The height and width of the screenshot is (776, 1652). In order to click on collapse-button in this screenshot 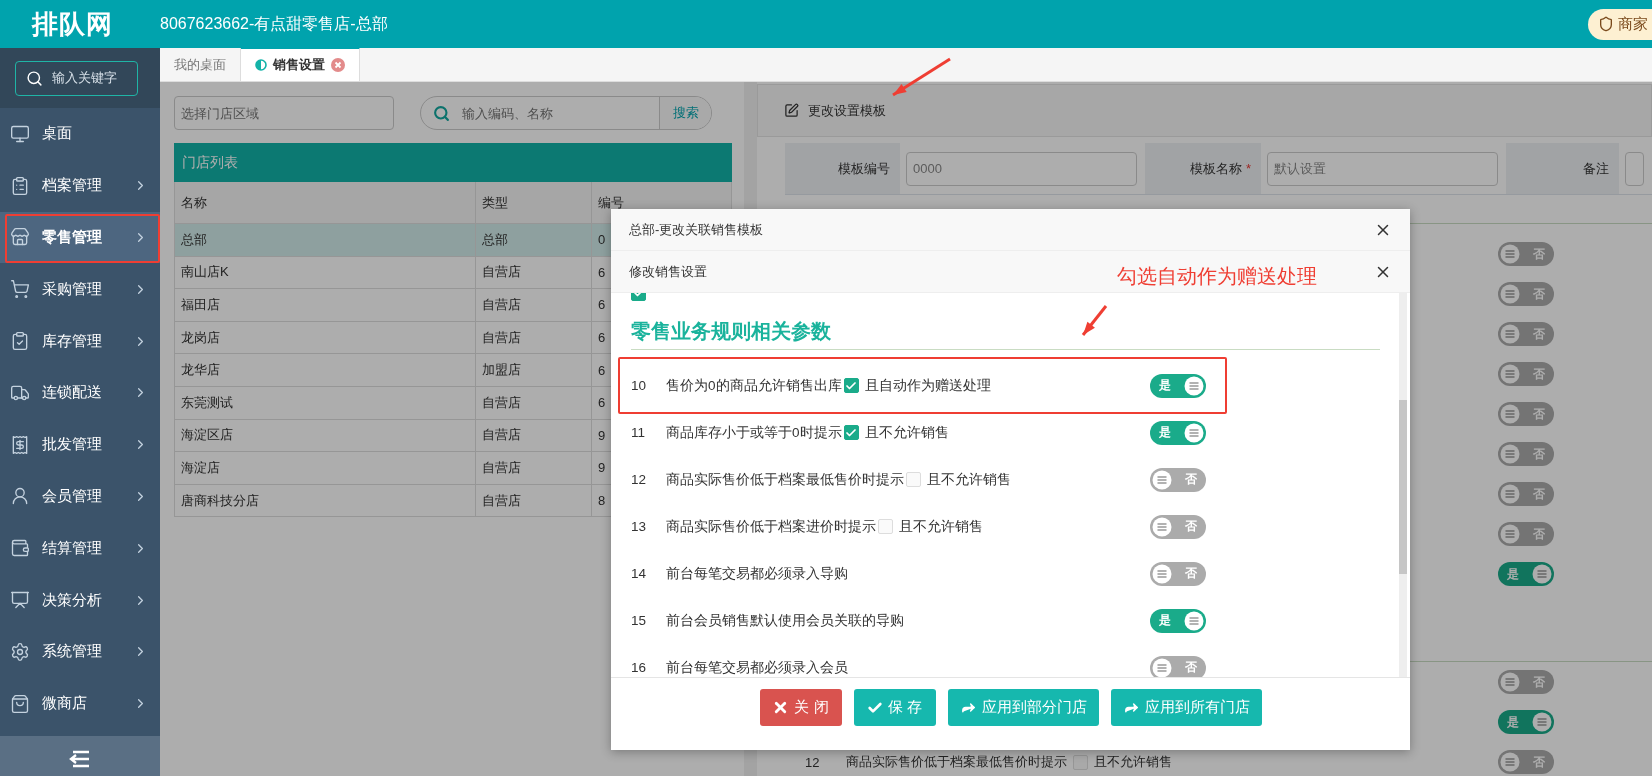, I will do `click(80, 756)`.